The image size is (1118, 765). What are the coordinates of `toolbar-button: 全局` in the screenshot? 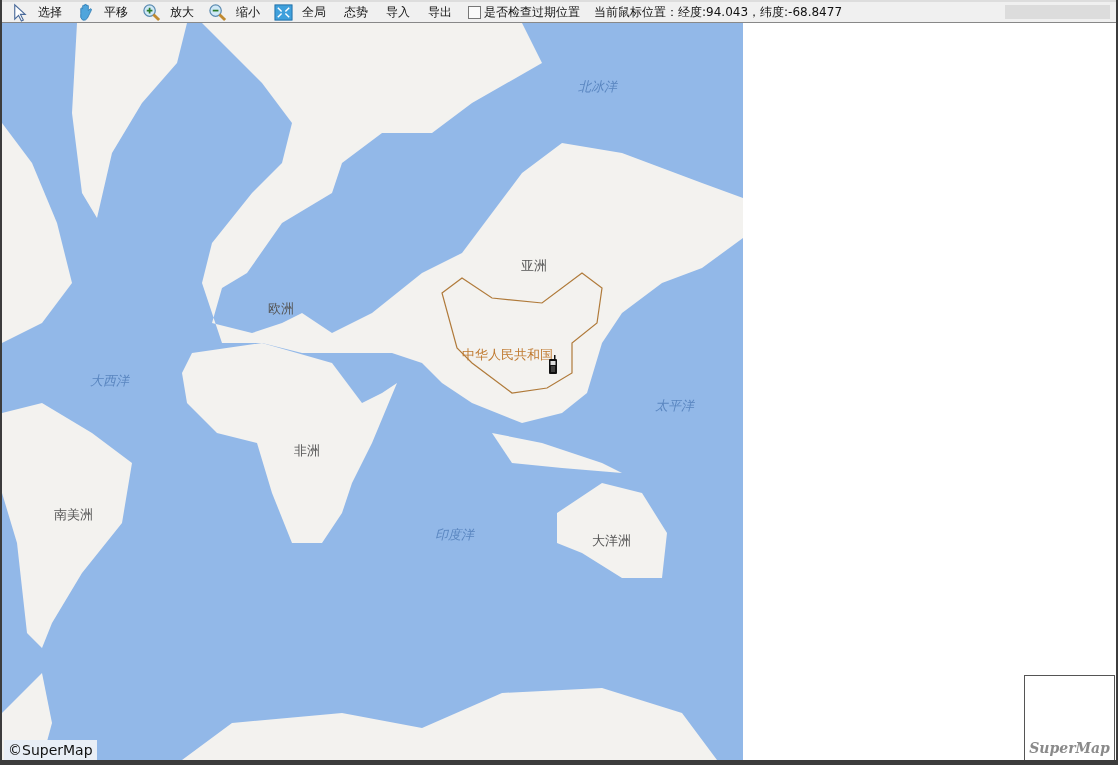 It's located at (314, 12).